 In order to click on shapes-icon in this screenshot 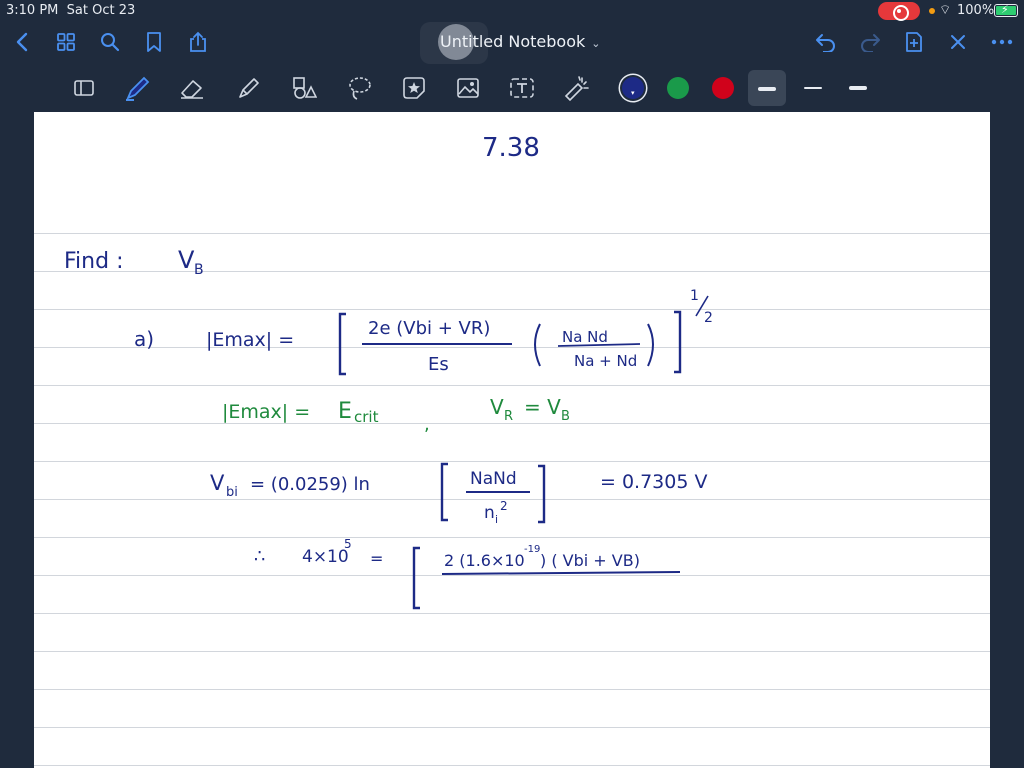, I will do `click(304, 88)`.